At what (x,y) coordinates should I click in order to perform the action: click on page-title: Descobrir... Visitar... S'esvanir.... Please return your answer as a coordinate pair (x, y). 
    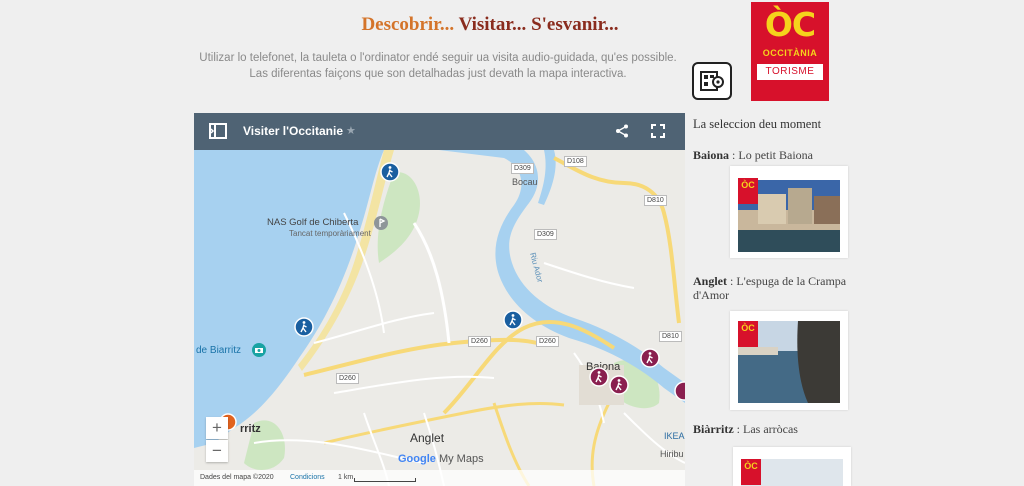
    Looking at the image, I should click on (490, 25).